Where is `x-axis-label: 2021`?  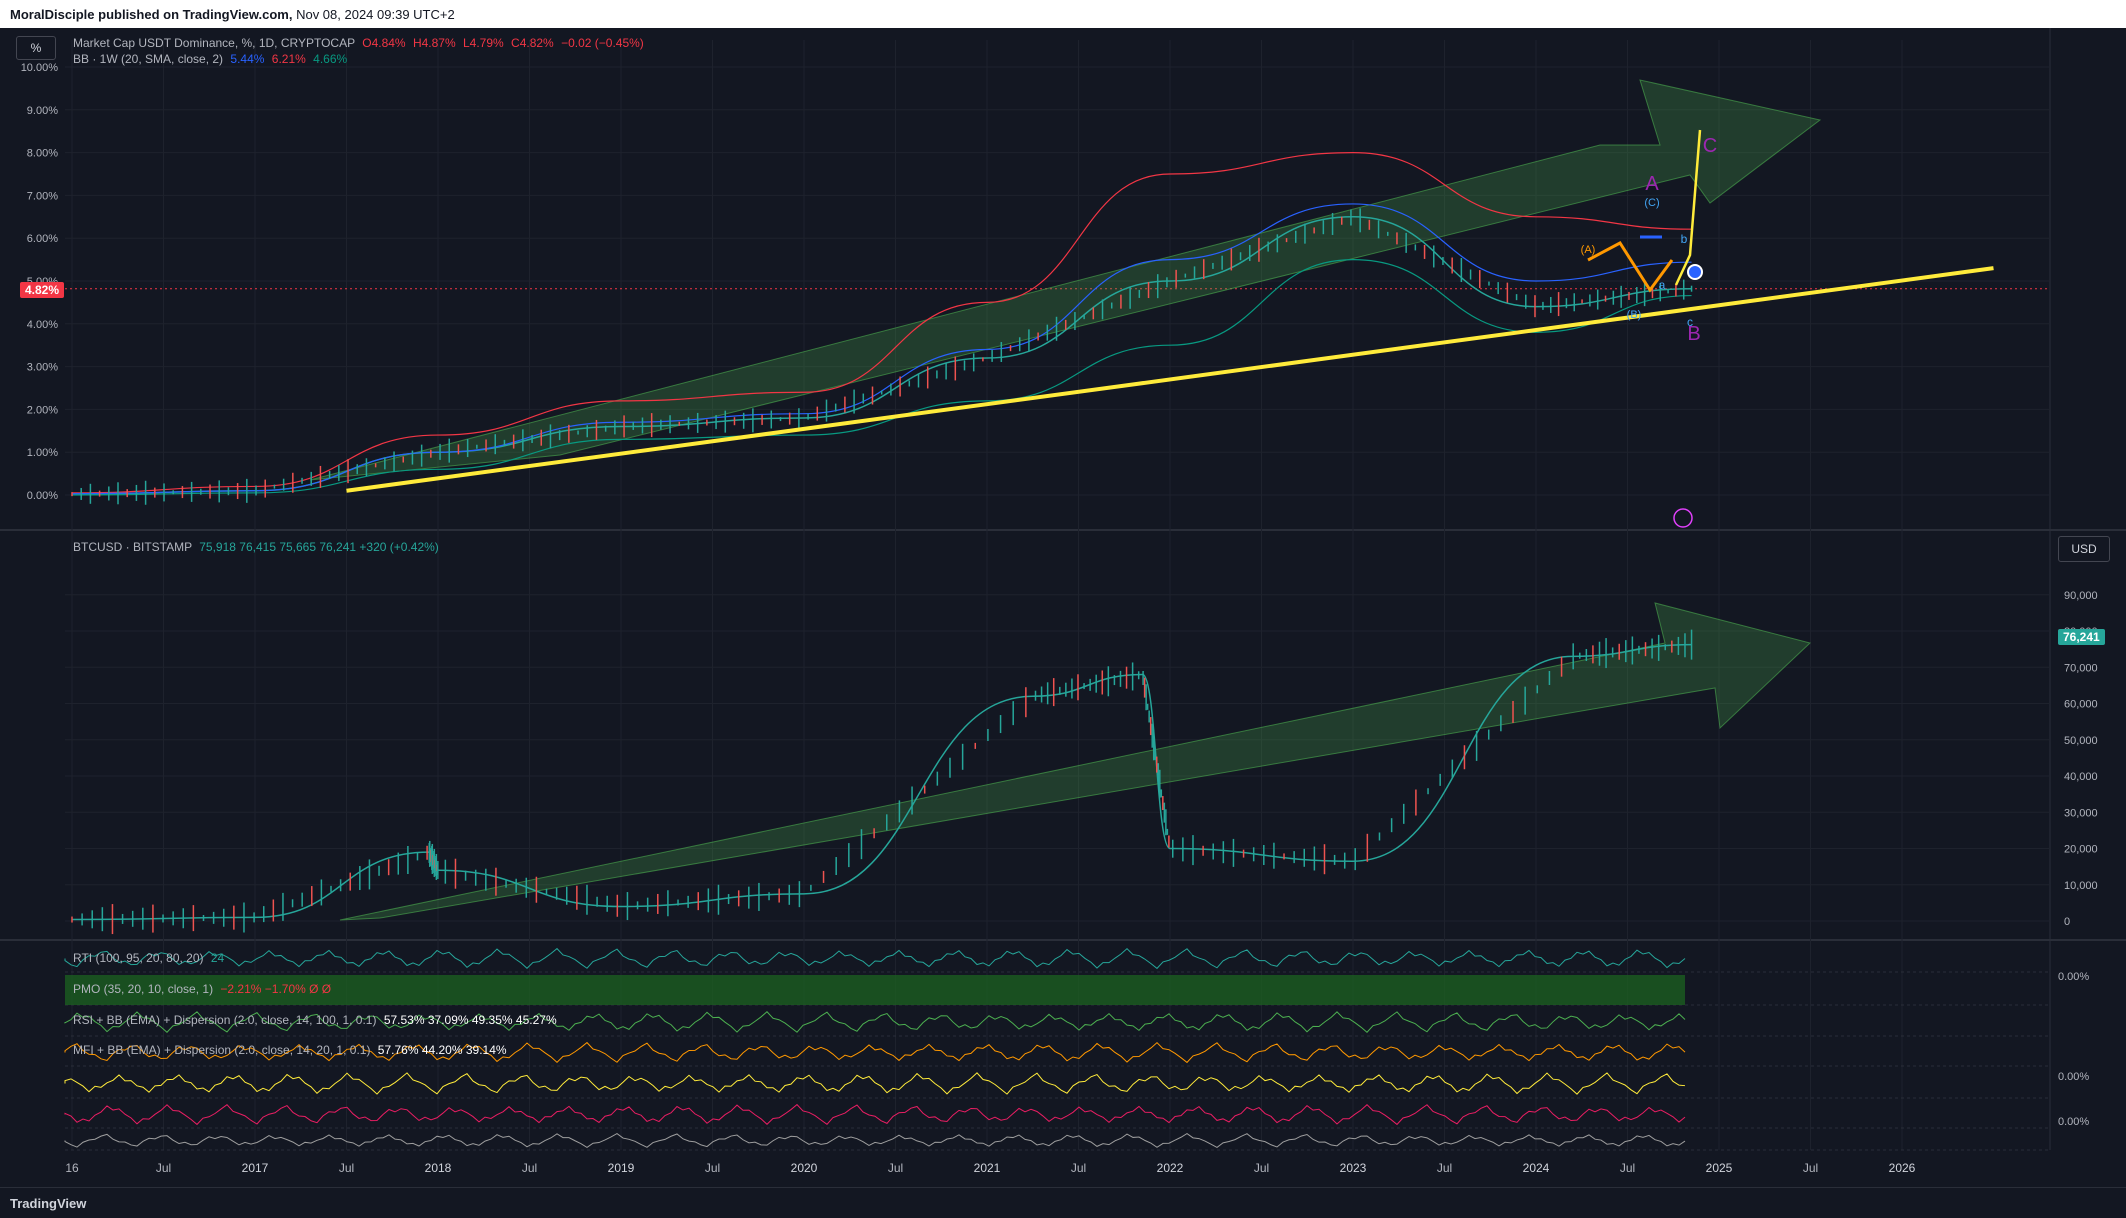
x-axis-label: 2021 is located at coordinates (987, 1168).